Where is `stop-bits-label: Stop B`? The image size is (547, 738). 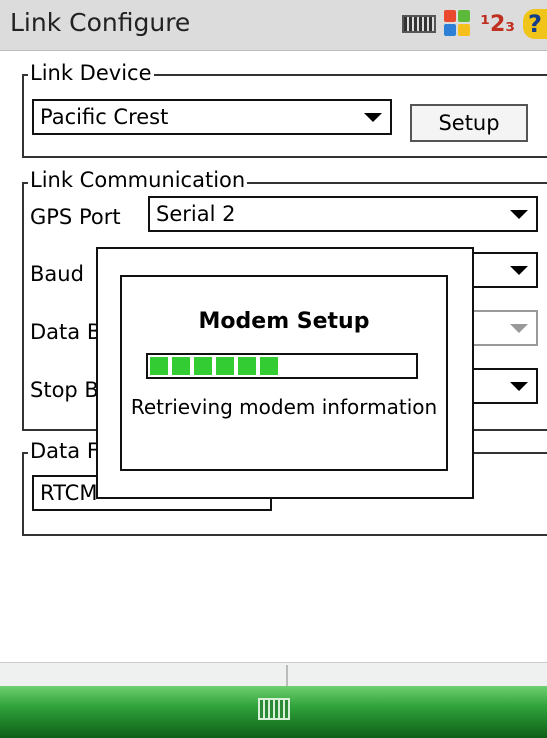
stop-bits-label: Stop B is located at coordinates (64, 390).